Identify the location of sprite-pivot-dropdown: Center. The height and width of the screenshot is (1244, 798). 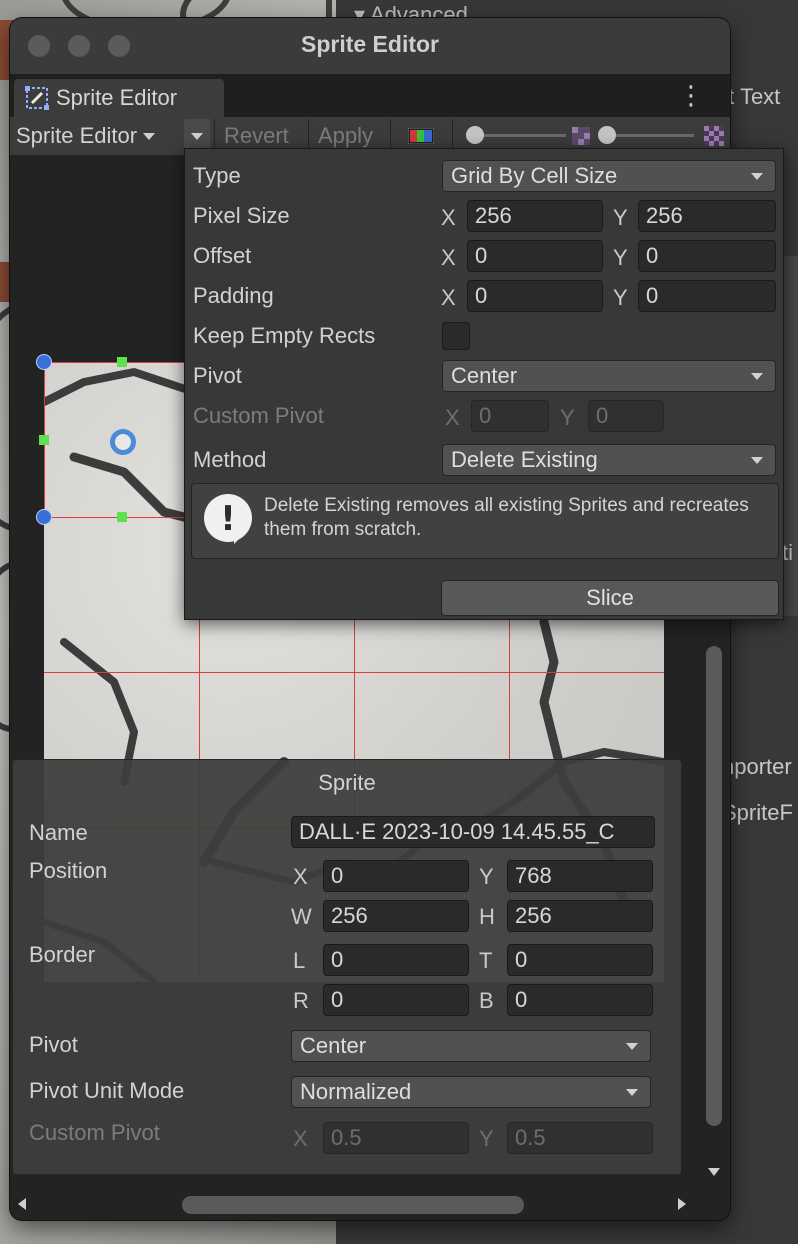
(471, 1046).